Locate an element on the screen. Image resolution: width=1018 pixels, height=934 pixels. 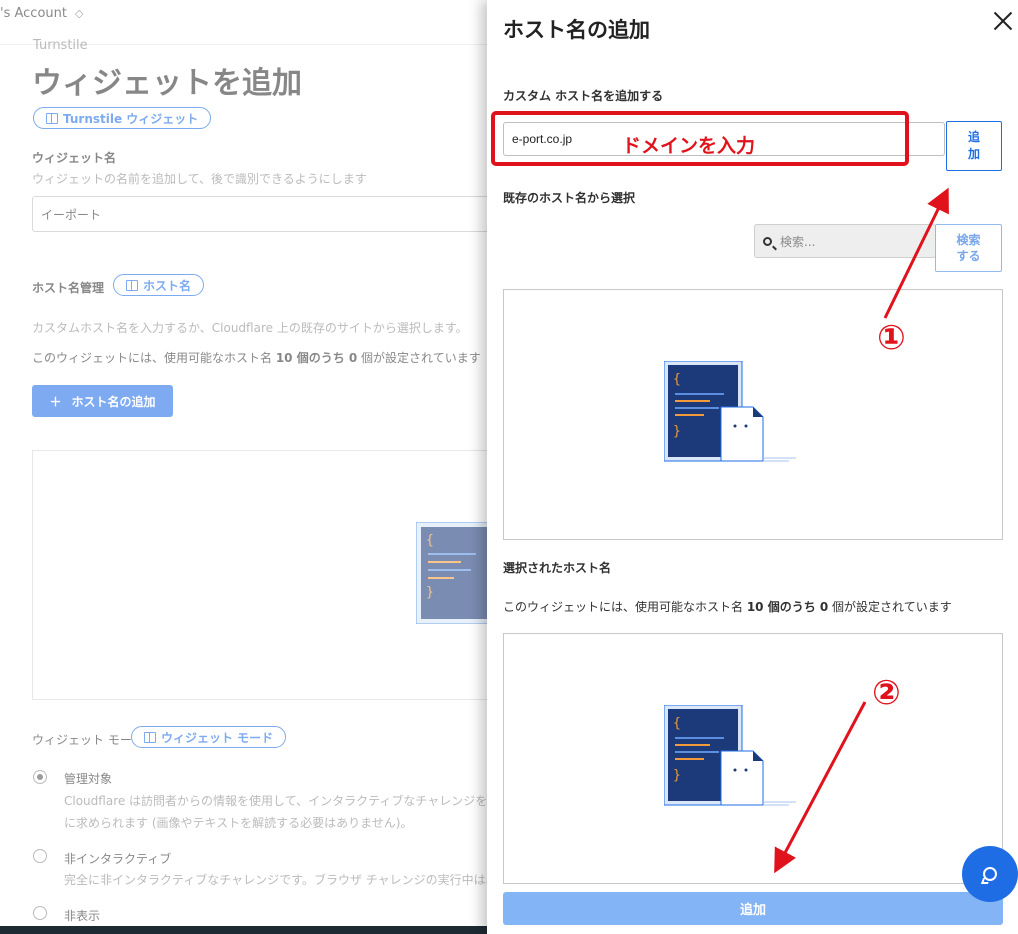
annotation-arrows is located at coordinates (861, 530).